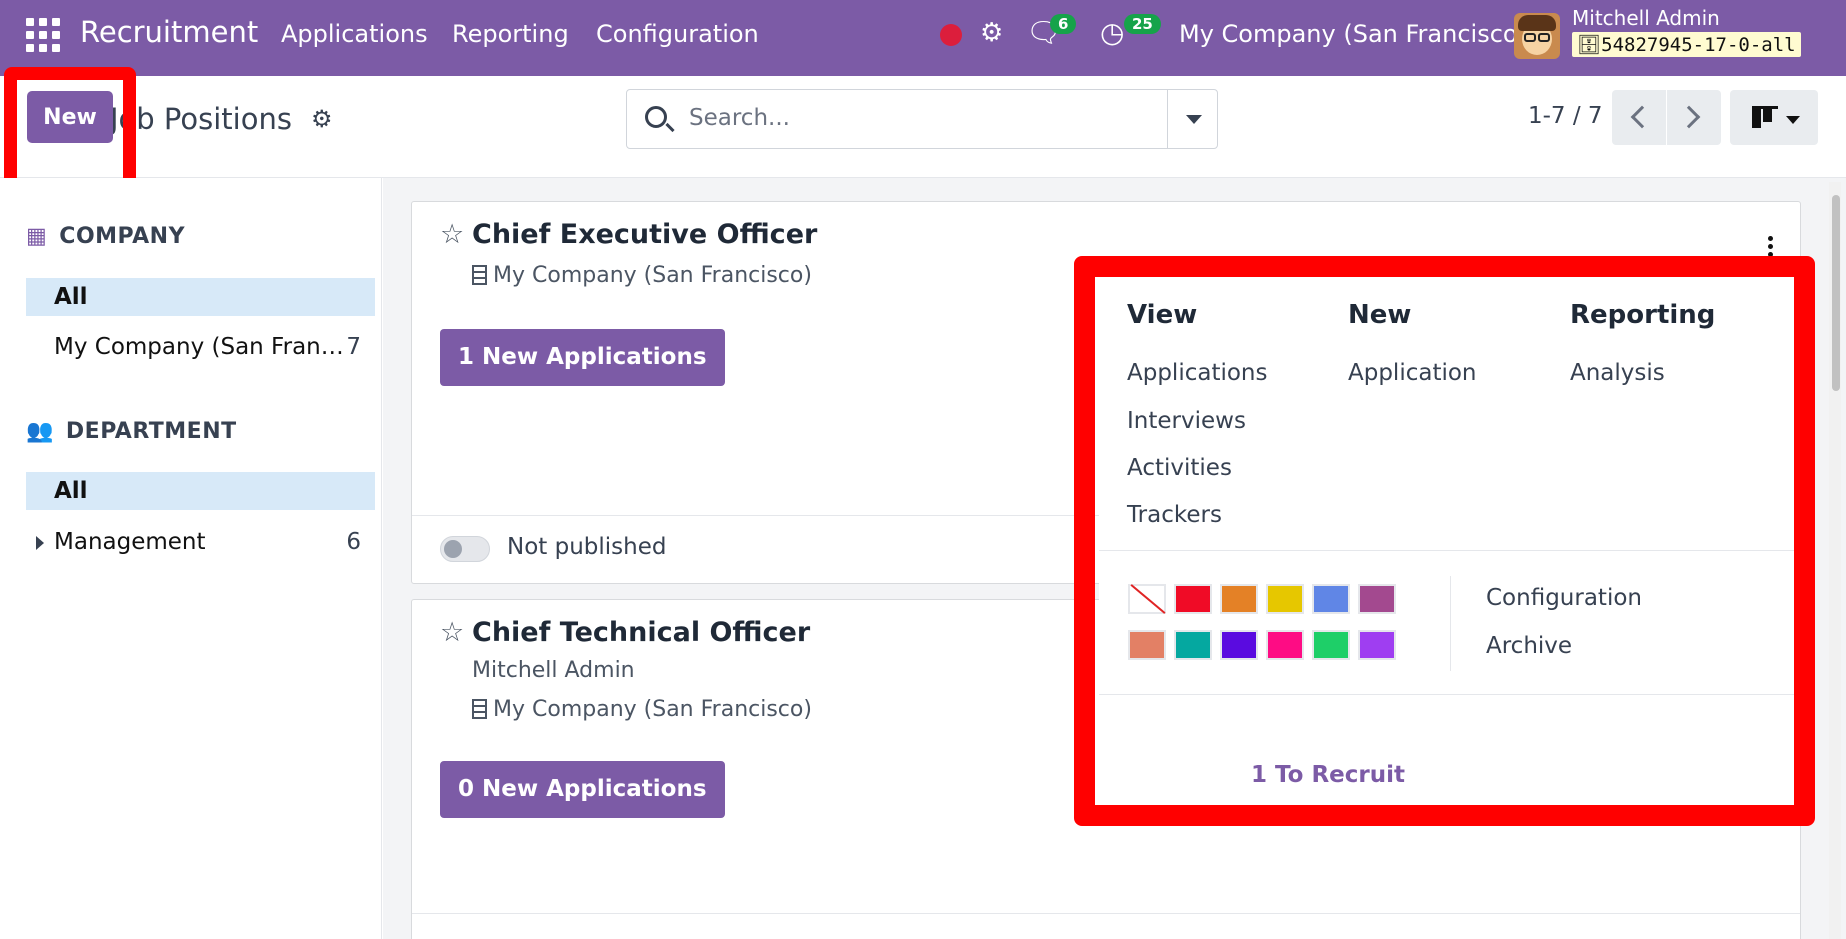 The width and height of the screenshot is (1846, 939). Describe the element at coordinates (644, 234) in the screenshot. I see `job-title: Chief Executive Officer` at that location.